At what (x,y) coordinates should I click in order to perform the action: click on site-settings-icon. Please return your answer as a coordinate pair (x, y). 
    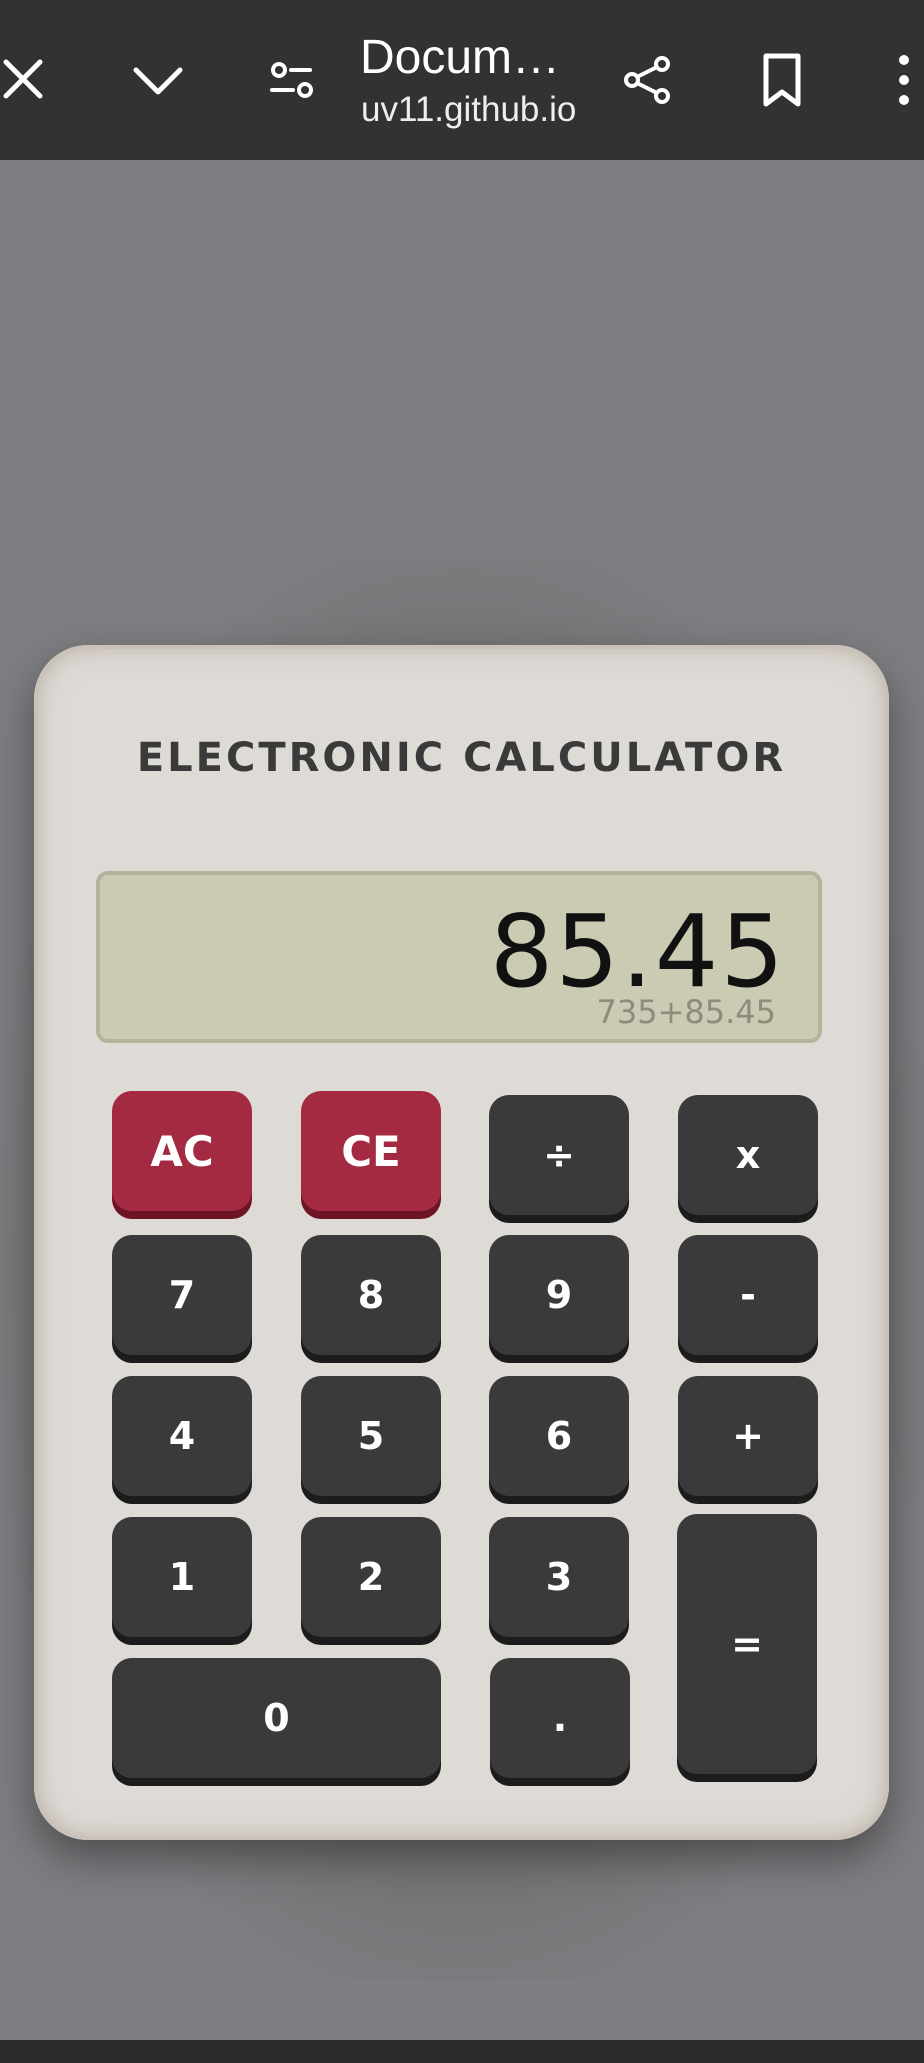
    Looking at the image, I should click on (292, 80).